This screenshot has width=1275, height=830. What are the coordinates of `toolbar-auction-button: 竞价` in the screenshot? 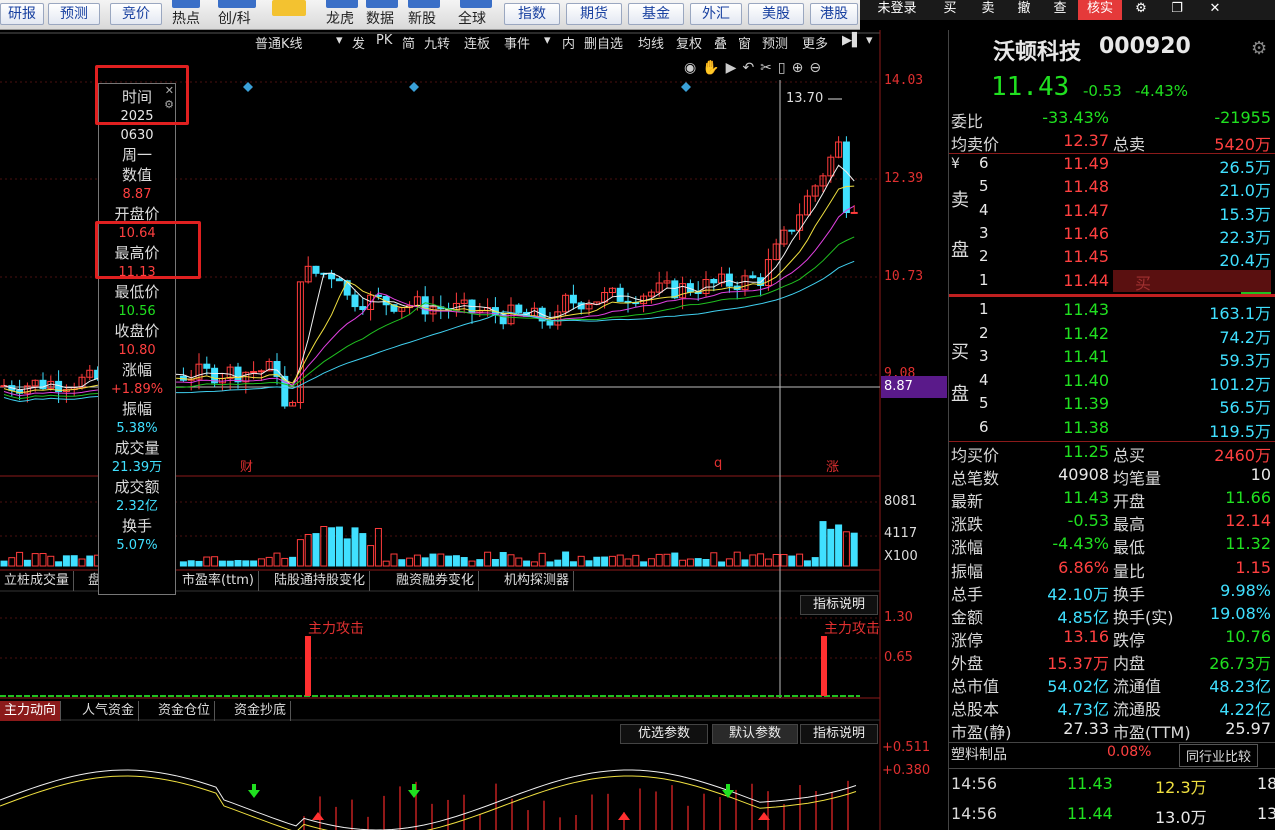 It's located at (136, 14).